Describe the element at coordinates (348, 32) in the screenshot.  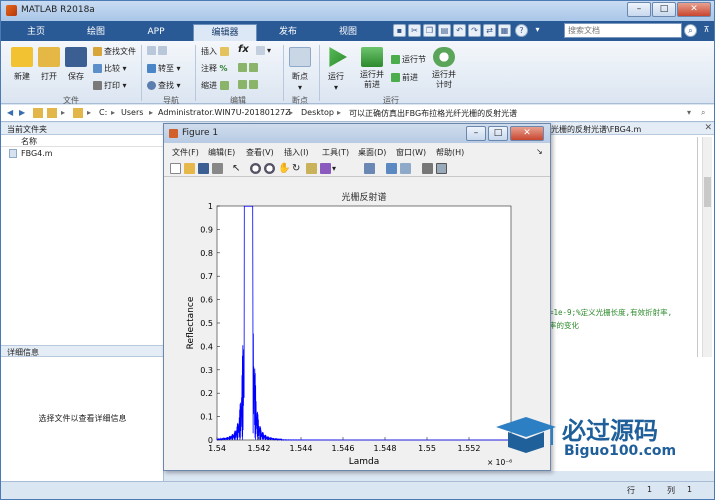
I see `tab-view: 视图` at that location.